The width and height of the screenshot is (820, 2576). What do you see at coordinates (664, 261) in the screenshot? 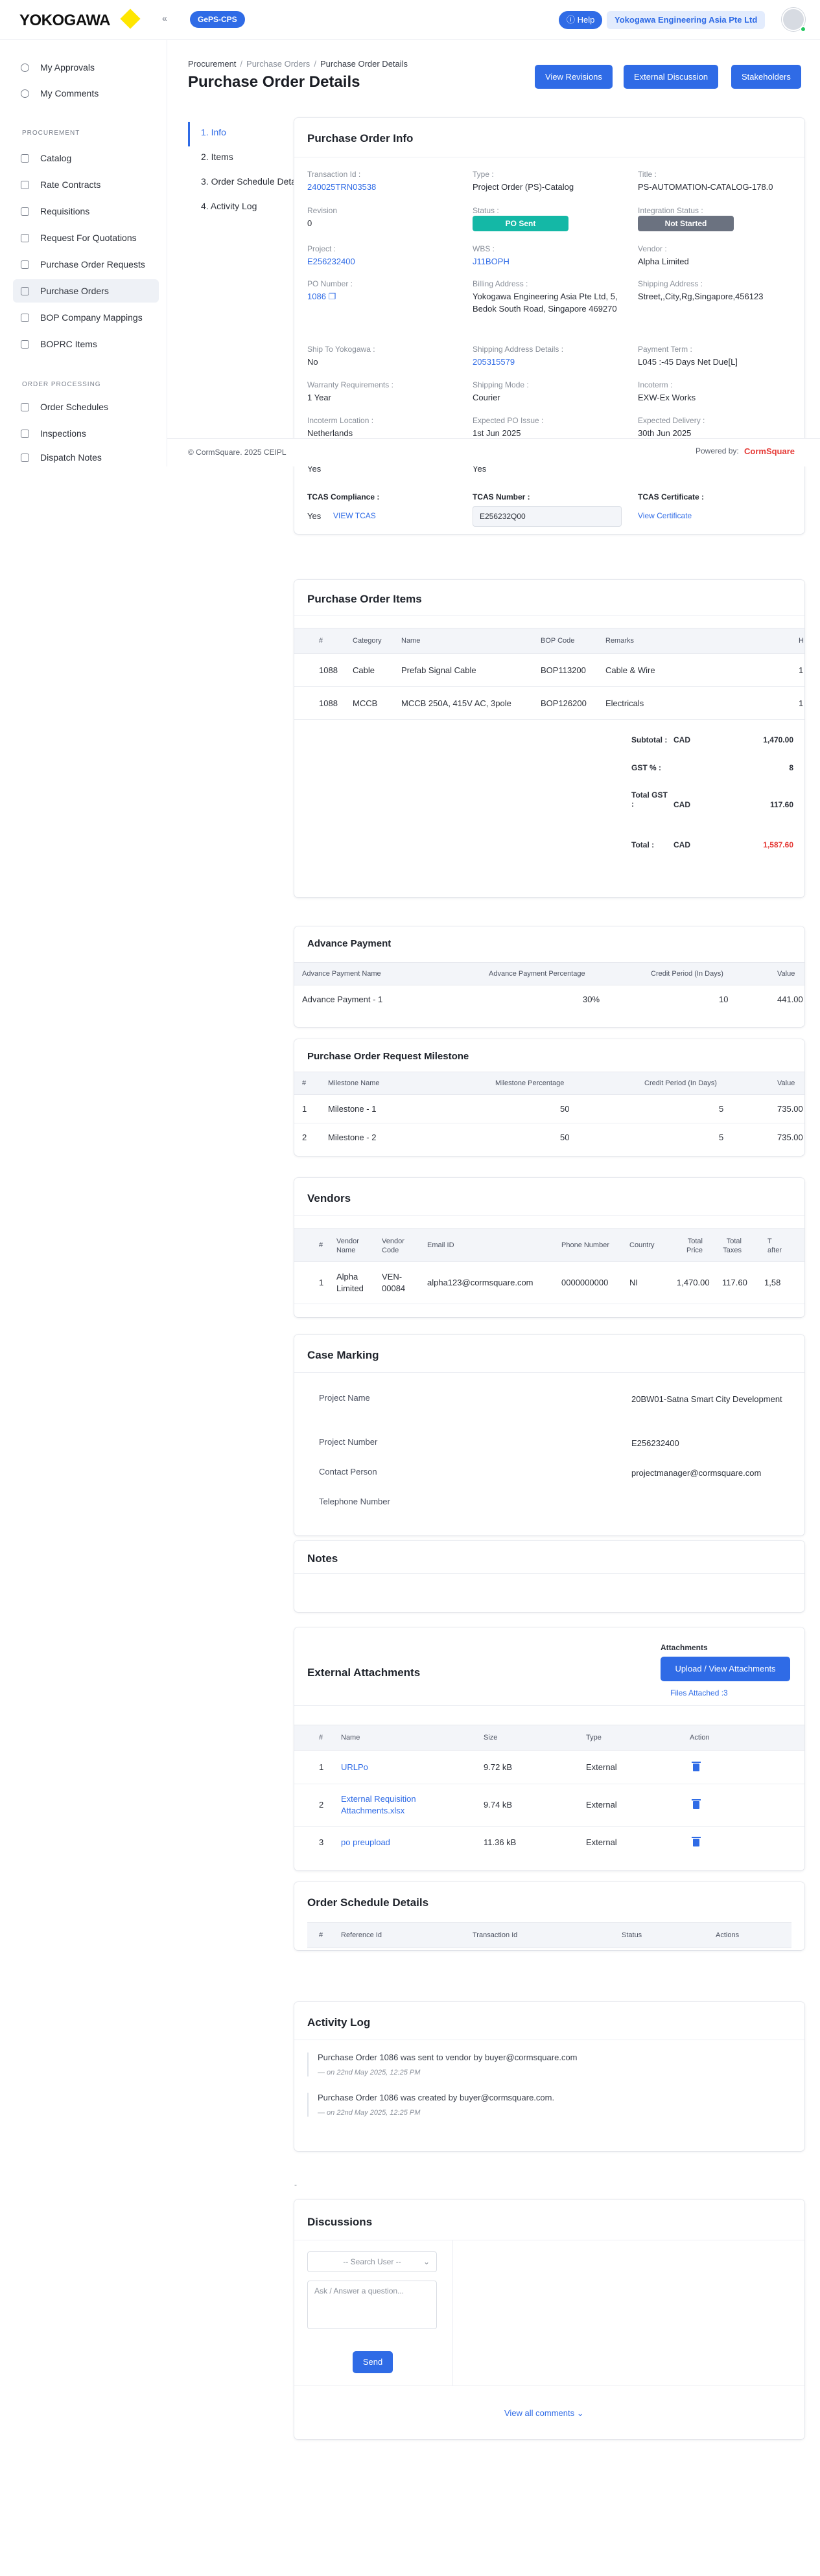
I see `vendor-value: Alpha Limited` at bounding box center [664, 261].